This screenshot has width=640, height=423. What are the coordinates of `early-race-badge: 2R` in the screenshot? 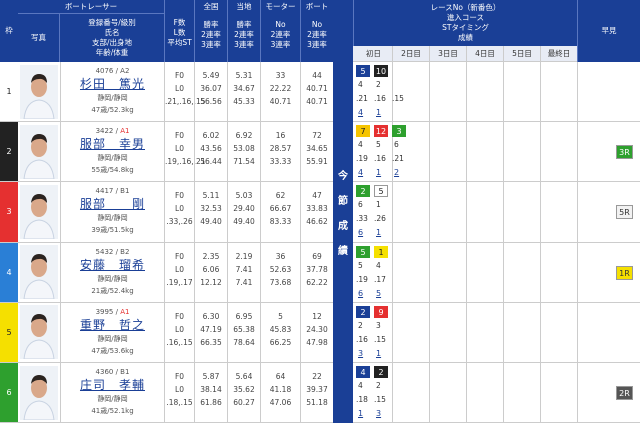 It's located at (624, 393).